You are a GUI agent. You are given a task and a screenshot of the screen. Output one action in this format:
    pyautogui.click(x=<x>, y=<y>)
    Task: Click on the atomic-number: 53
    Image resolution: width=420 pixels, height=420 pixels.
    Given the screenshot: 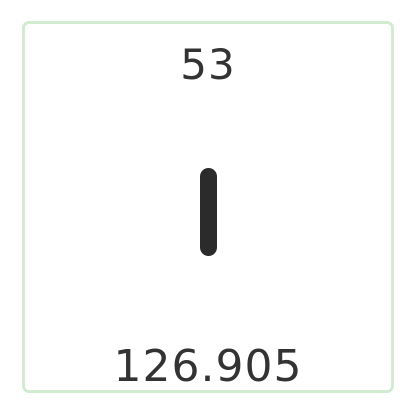 What is the action you would take?
    pyautogui.click(x=208, y=64)
    